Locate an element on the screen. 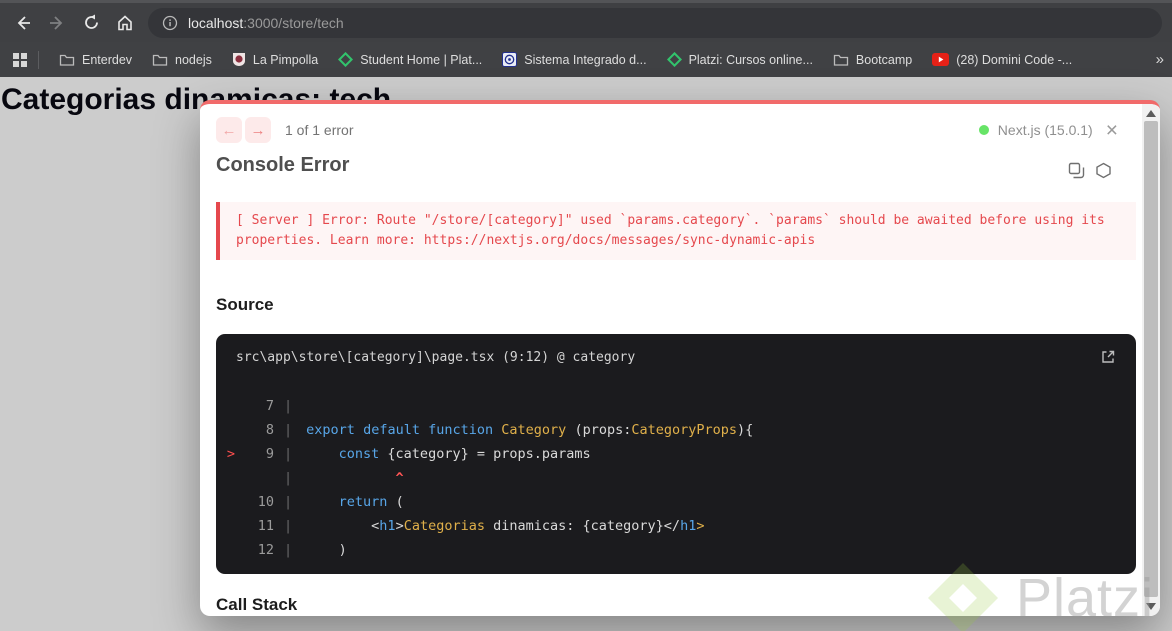 This screenshot has width=1172, height=631. copy-error-icon is located at coordinates (1076, 170).